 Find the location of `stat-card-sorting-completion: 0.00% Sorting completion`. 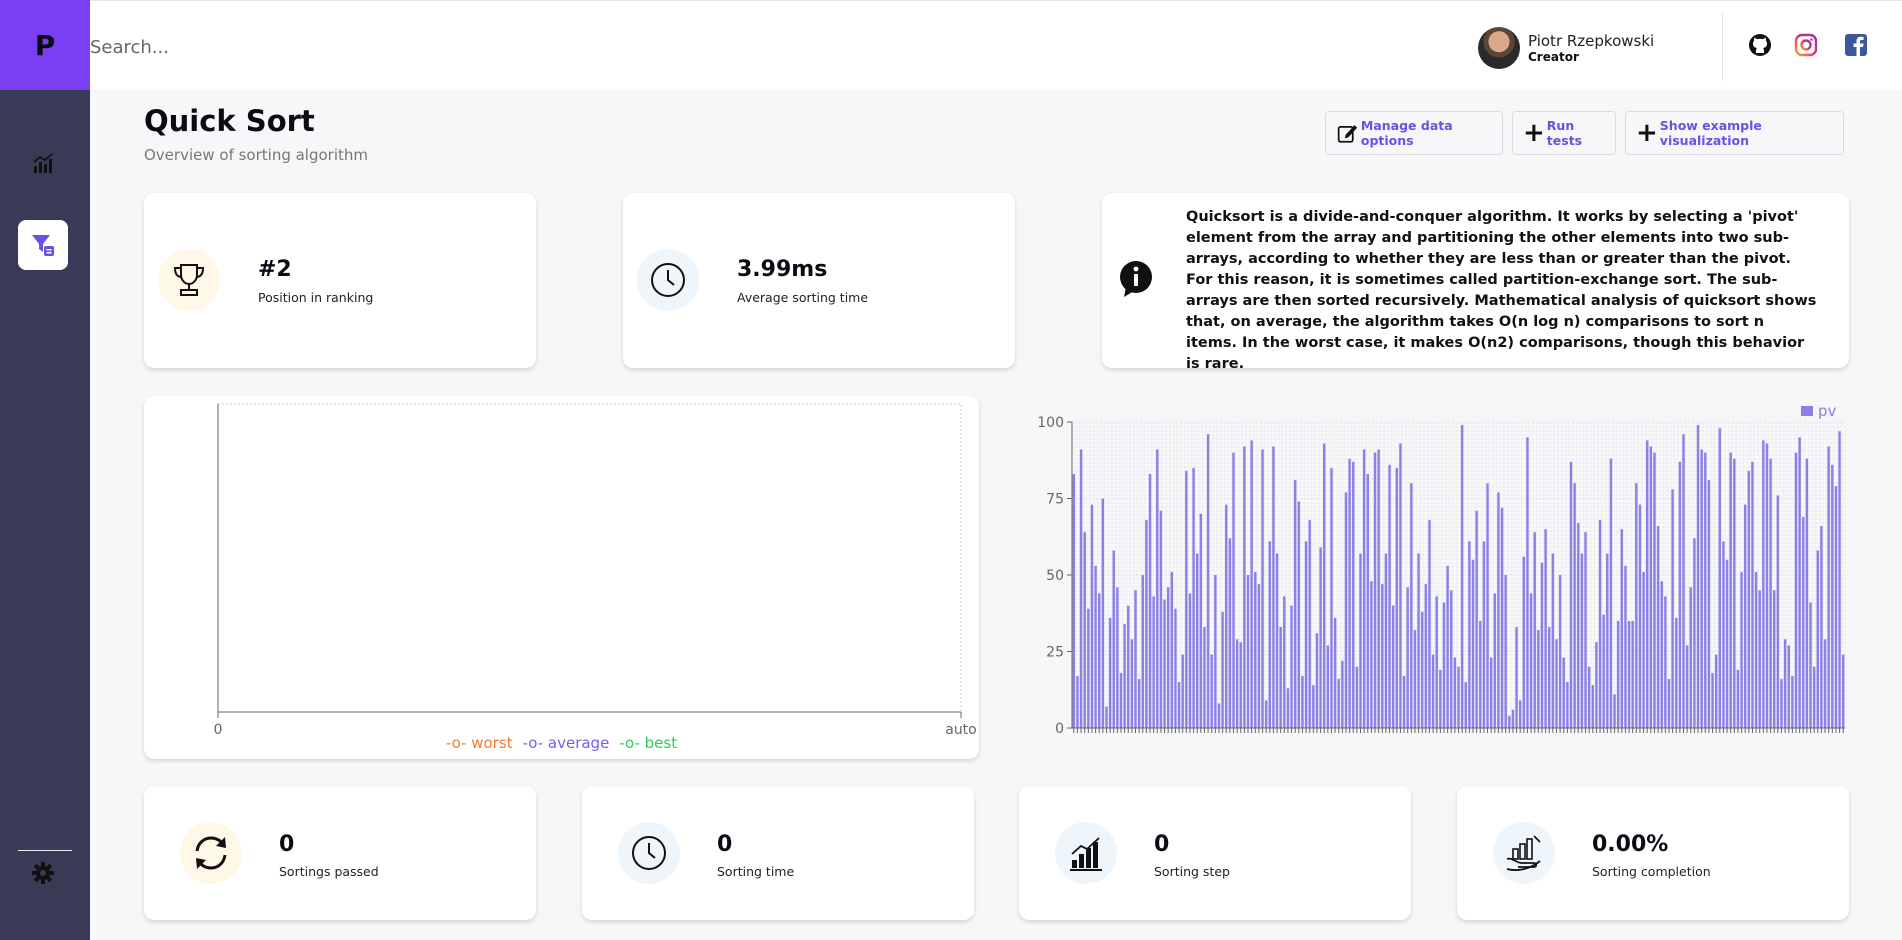

stat-card-sorting-completion: 0.00% Sorting completion is located at coordinates (1653, 853).